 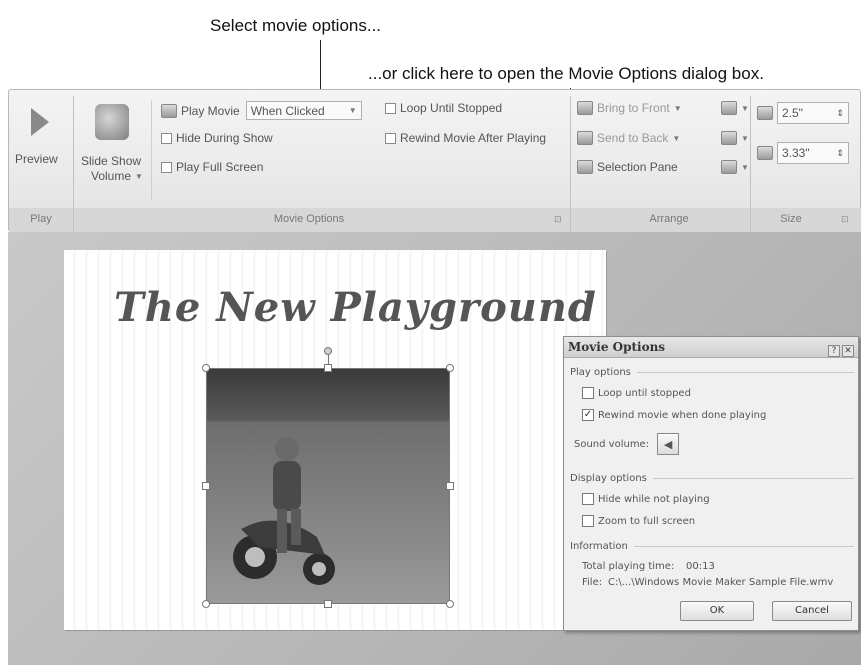 What do you see at coordinates (765, 153) in the screenshot?
I see `width-icon` at bounding box center [765, 153].